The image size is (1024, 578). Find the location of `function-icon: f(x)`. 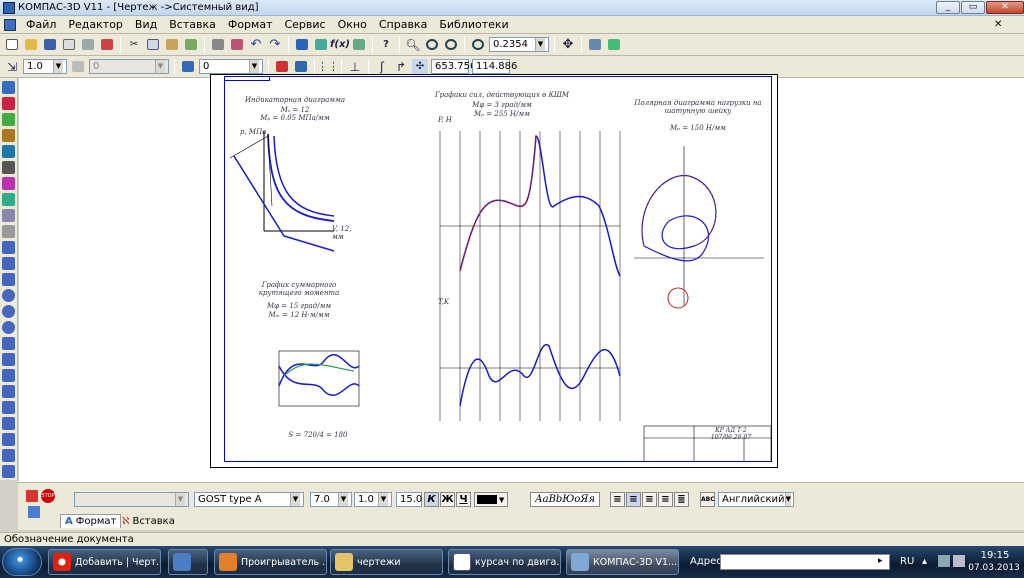

function-icon: f(x) is located at coordinates (340, 45).